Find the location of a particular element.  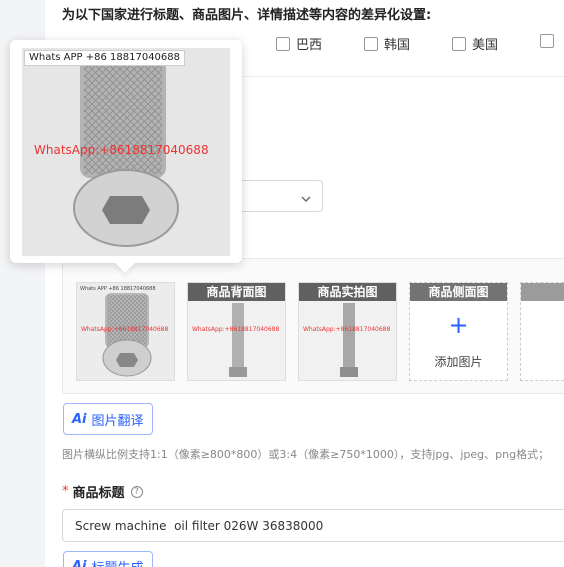

checkbox-more is located at coordinates (550, 41).